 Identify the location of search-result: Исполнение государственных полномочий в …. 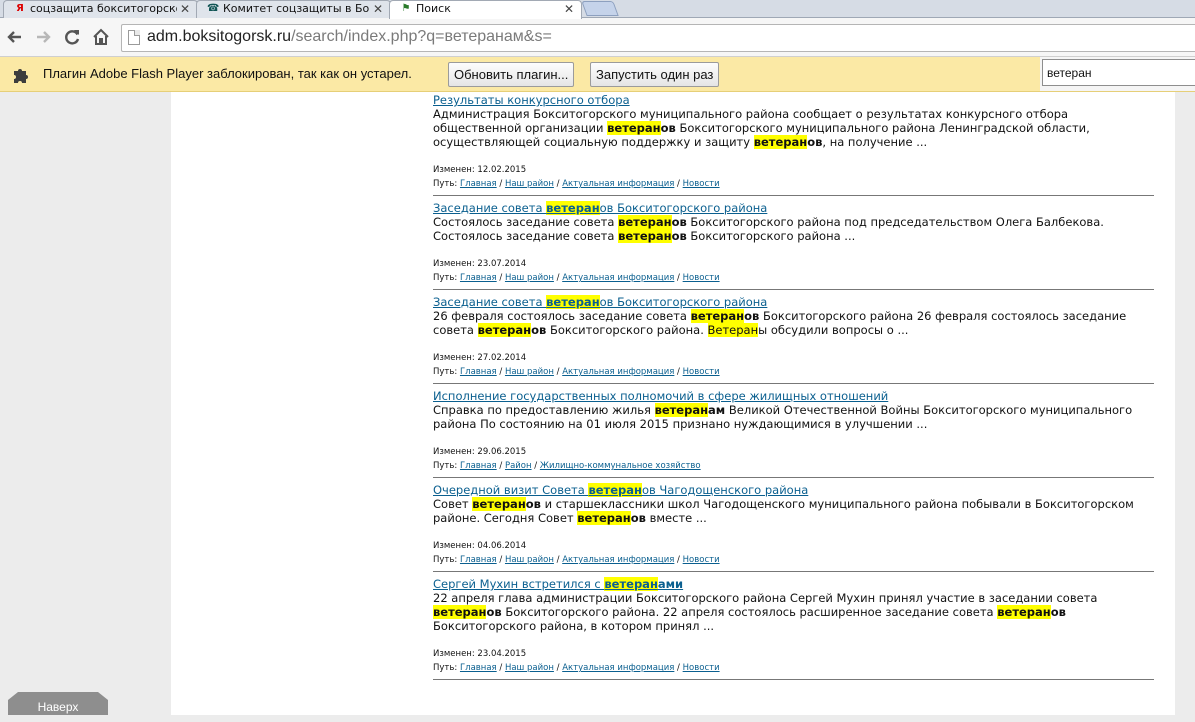
(793, 433).